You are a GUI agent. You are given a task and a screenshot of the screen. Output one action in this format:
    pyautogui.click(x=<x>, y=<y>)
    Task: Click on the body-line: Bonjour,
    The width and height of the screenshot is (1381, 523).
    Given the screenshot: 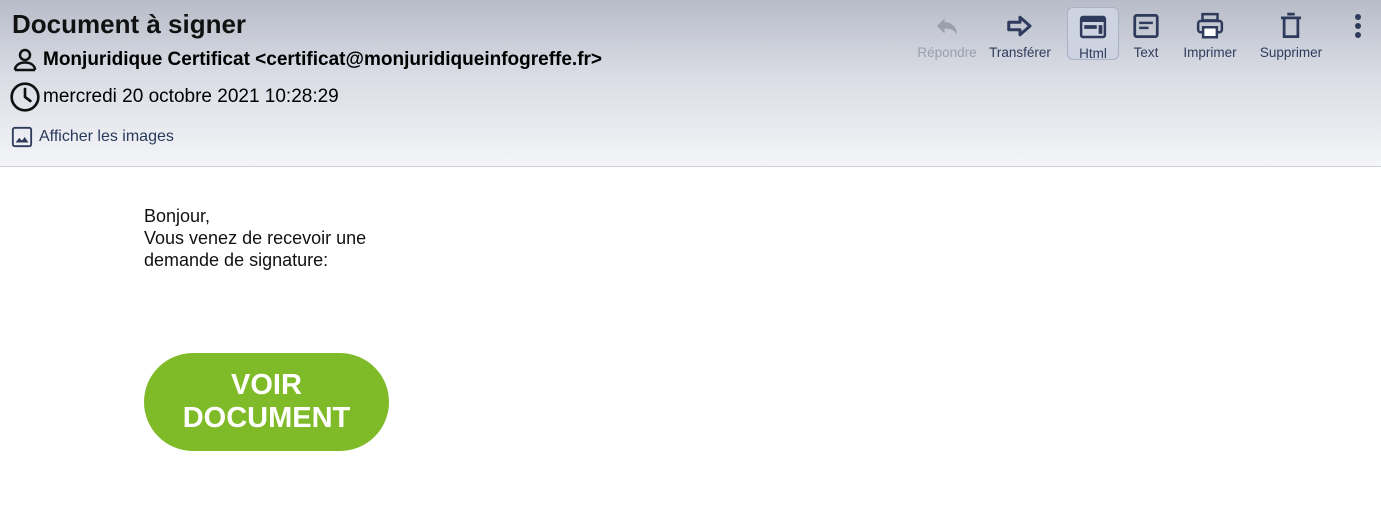 What is the action you would take?
    pyautogui.click(x=177, y=216)
    